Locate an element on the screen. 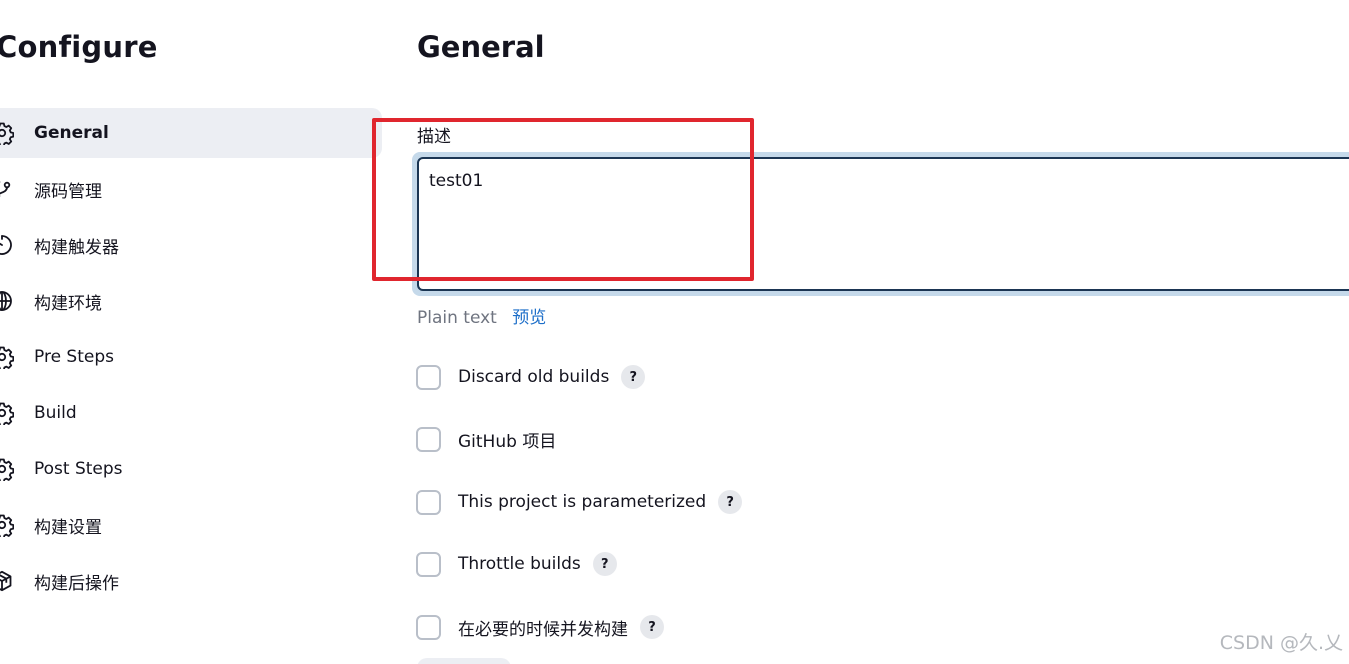 This screenshot has width=1349, height=664. throttle-builds-checkbox is located at coordinates (428, 564).